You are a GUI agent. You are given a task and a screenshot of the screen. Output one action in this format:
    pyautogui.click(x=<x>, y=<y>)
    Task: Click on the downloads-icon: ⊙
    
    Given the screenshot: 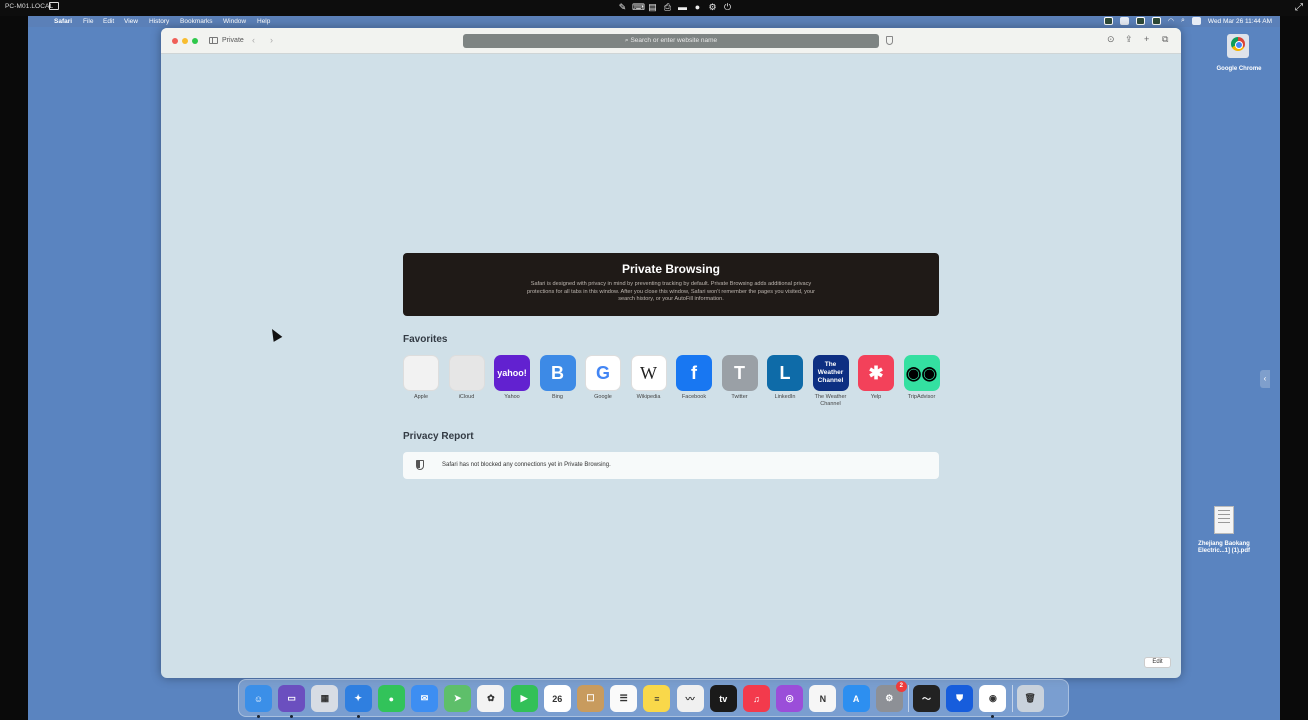 What is the action you would take?
    pyautogui.click(x=1111, y=39)
    